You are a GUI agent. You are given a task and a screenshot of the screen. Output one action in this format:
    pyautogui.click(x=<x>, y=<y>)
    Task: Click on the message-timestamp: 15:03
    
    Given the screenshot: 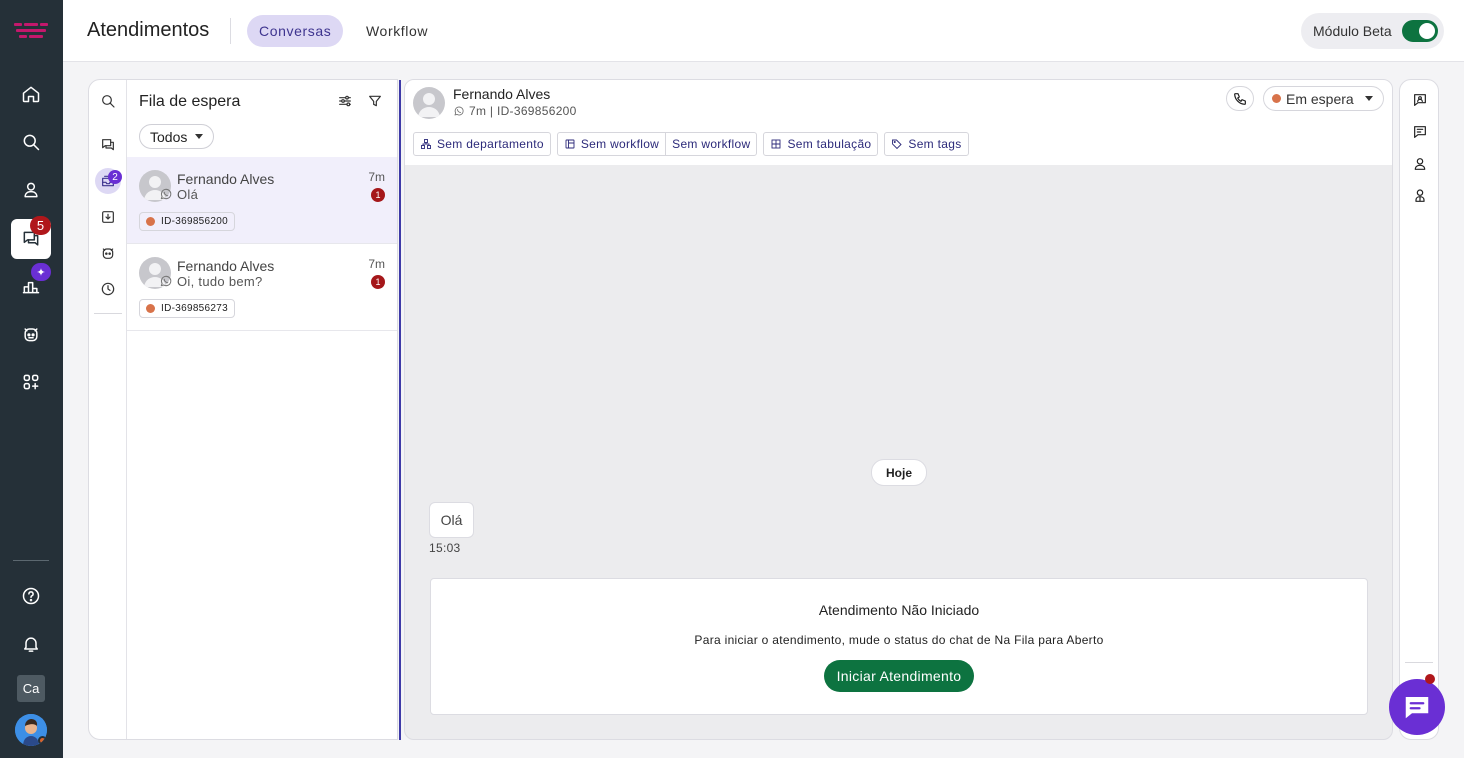 What is the action you would take?
    pyautogui.click(x=445, y=548)
    